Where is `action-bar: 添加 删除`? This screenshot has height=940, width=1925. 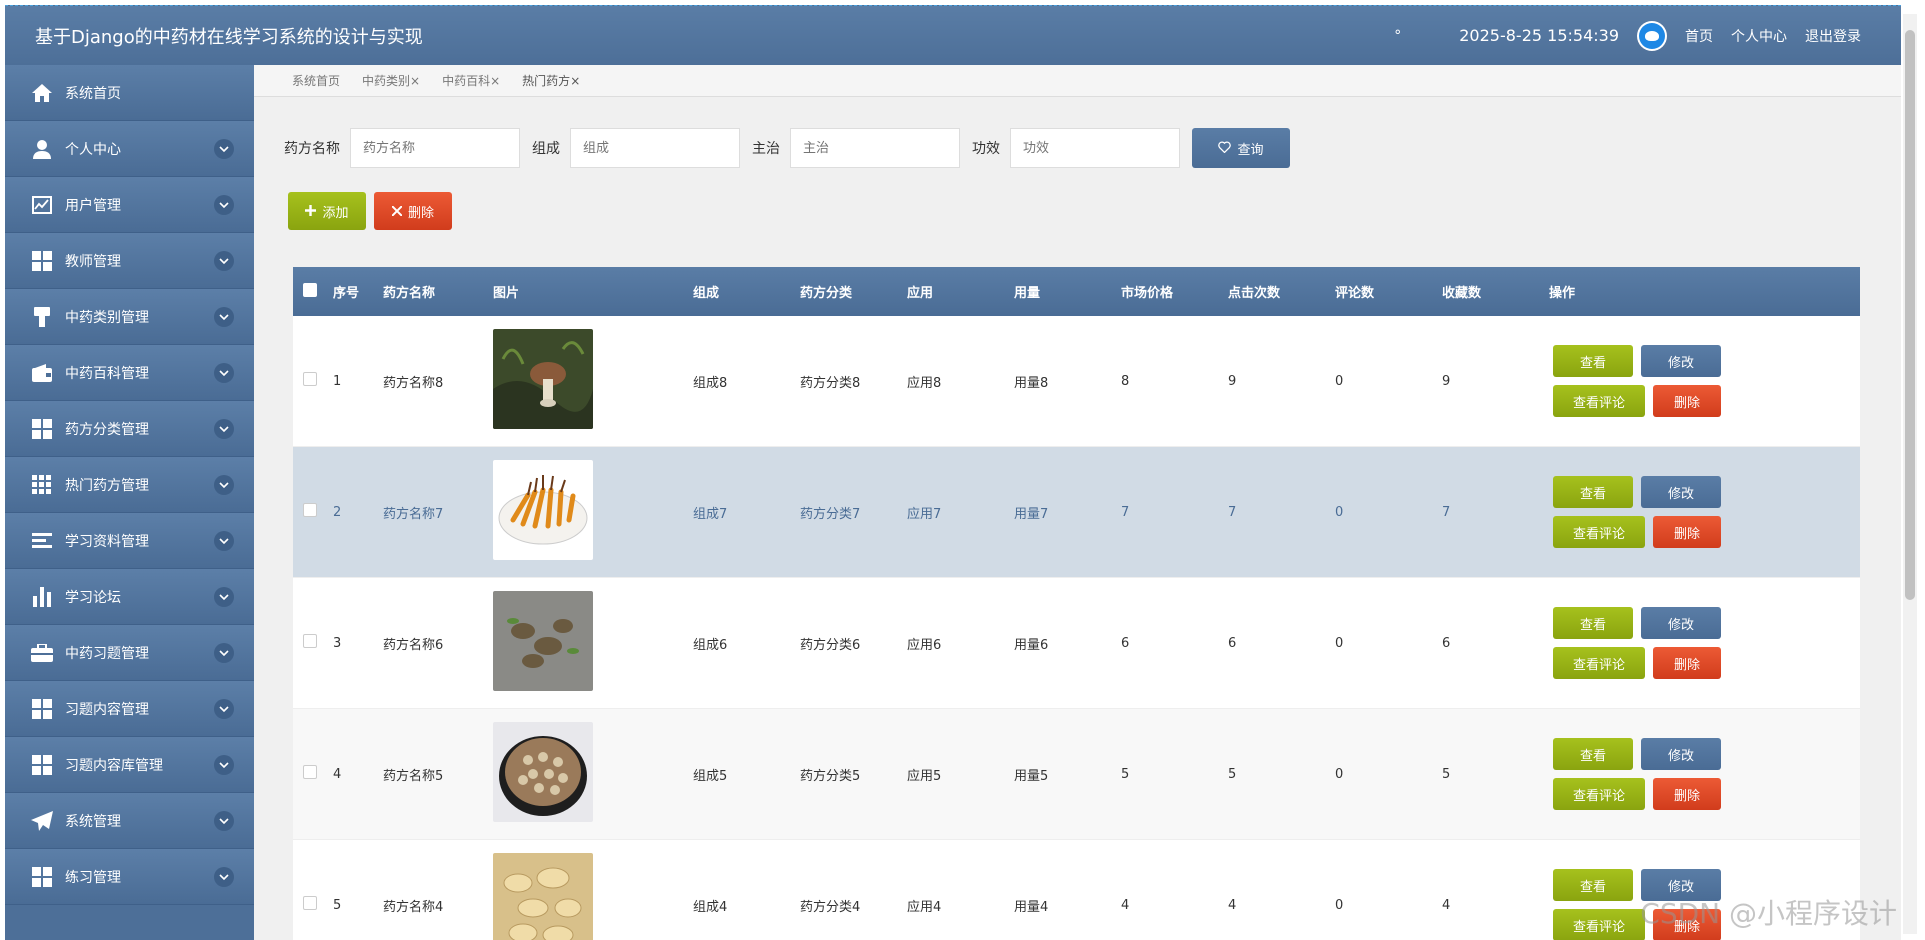 action-bar: 添加 删除 is located at coordinates (370, 211).